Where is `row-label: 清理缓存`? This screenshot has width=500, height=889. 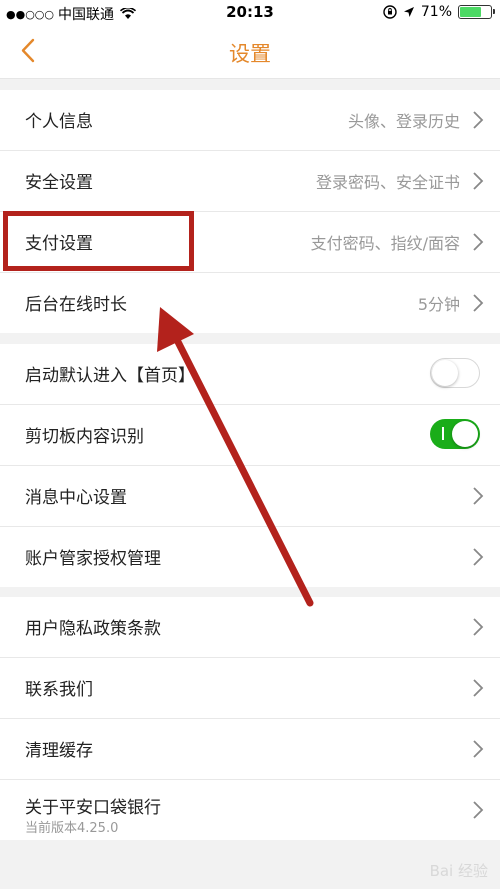
row-label: 清理缓存 is located at coordinates (59, 751).